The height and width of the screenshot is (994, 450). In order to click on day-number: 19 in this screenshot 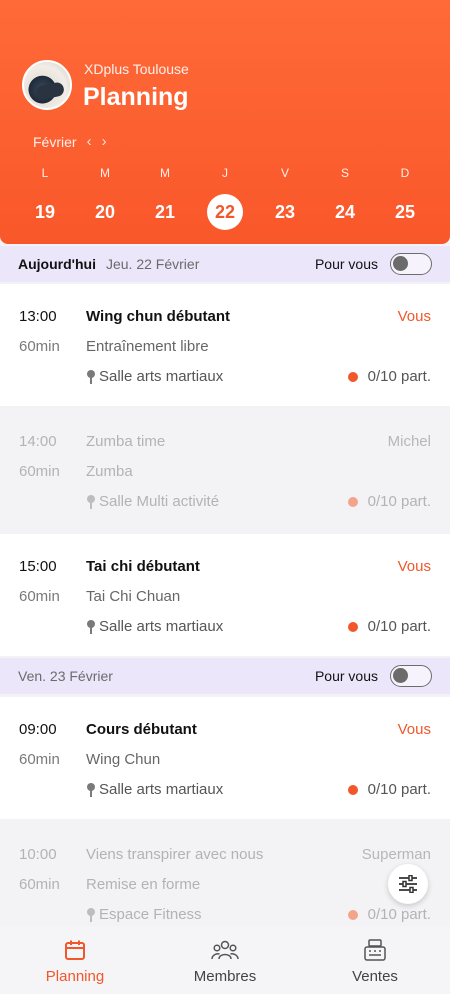, I will do `click(45, 211)`.